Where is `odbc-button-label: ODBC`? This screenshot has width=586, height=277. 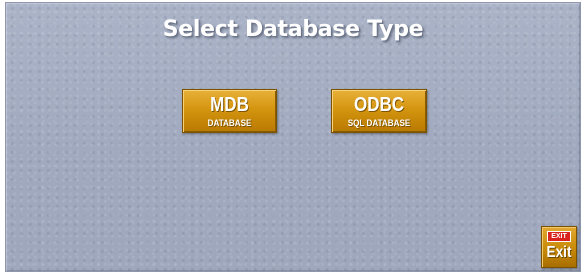
odbc-button-label: ODBC is located at coordinates (379, 105).